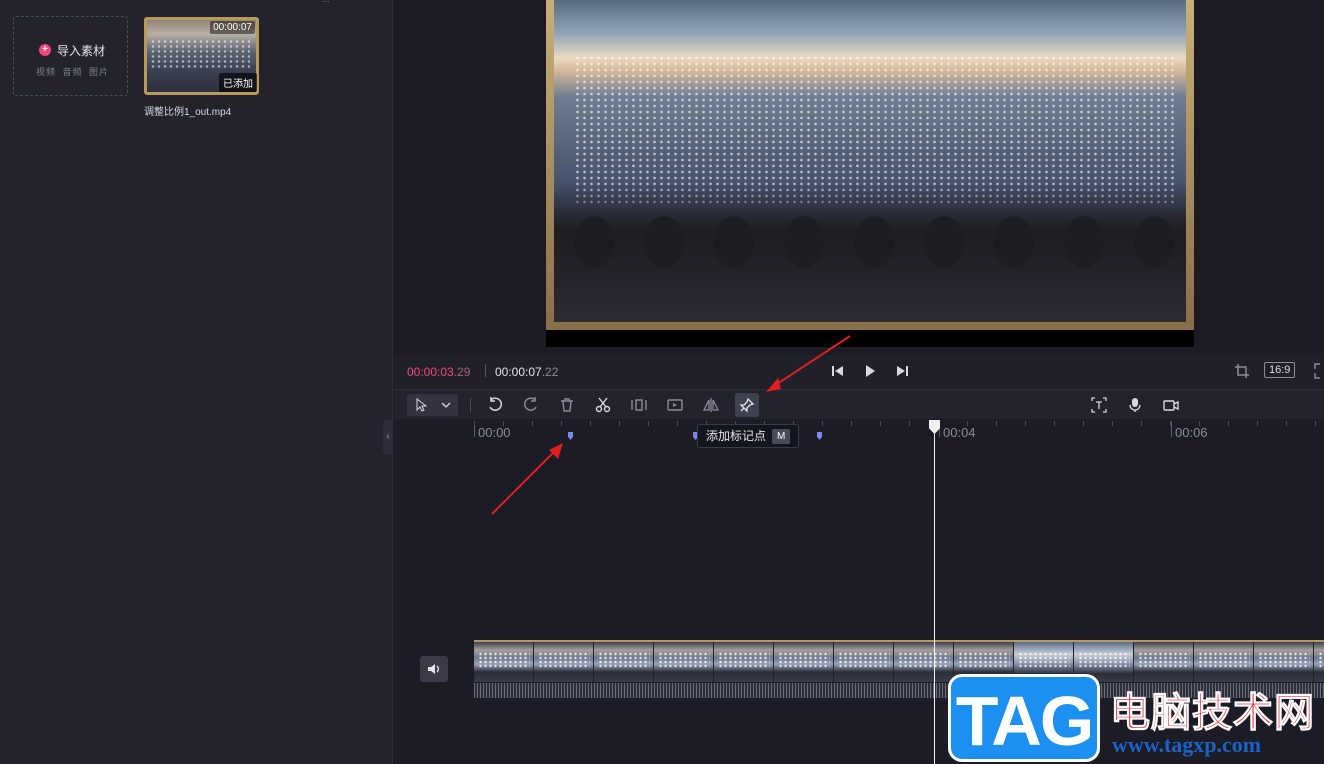 The height and width of the screenshot is (764, 1324). I want to click on add-marker-button, so click(747, 405).